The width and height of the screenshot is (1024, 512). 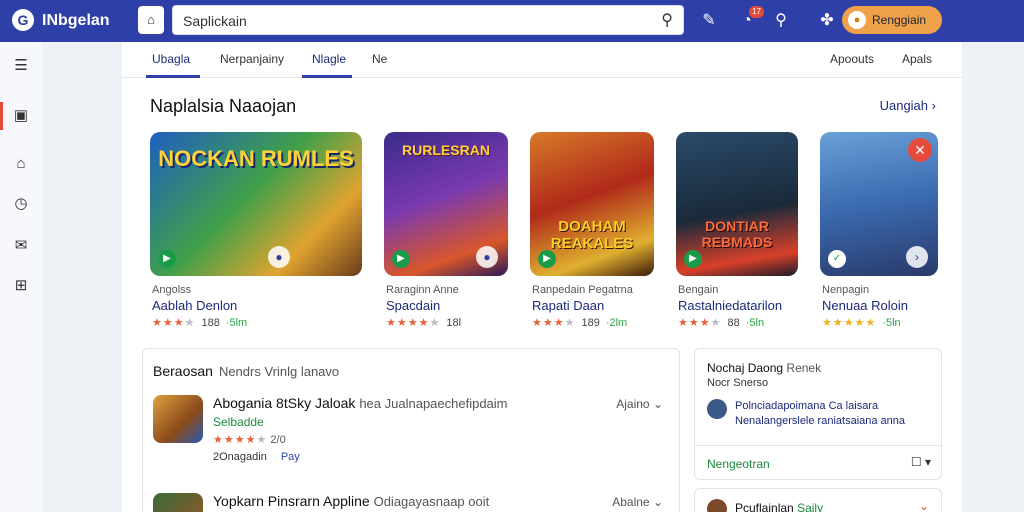 What do you see at coordinates (568, 305) in the screenshot?
I see `card-name: Rapati Daan` at bounding box center [568, 305].